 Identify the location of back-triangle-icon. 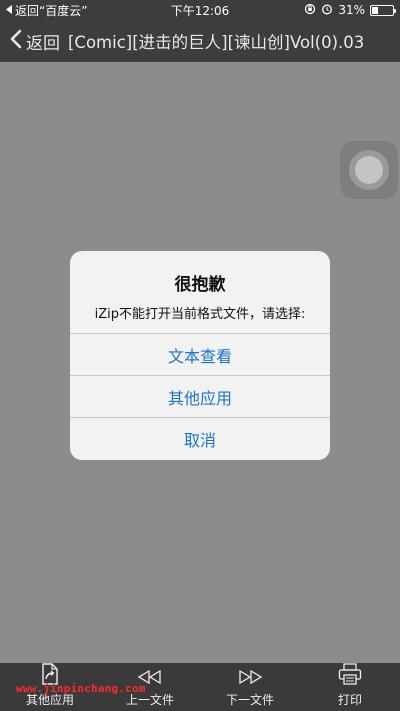
(9, 10).